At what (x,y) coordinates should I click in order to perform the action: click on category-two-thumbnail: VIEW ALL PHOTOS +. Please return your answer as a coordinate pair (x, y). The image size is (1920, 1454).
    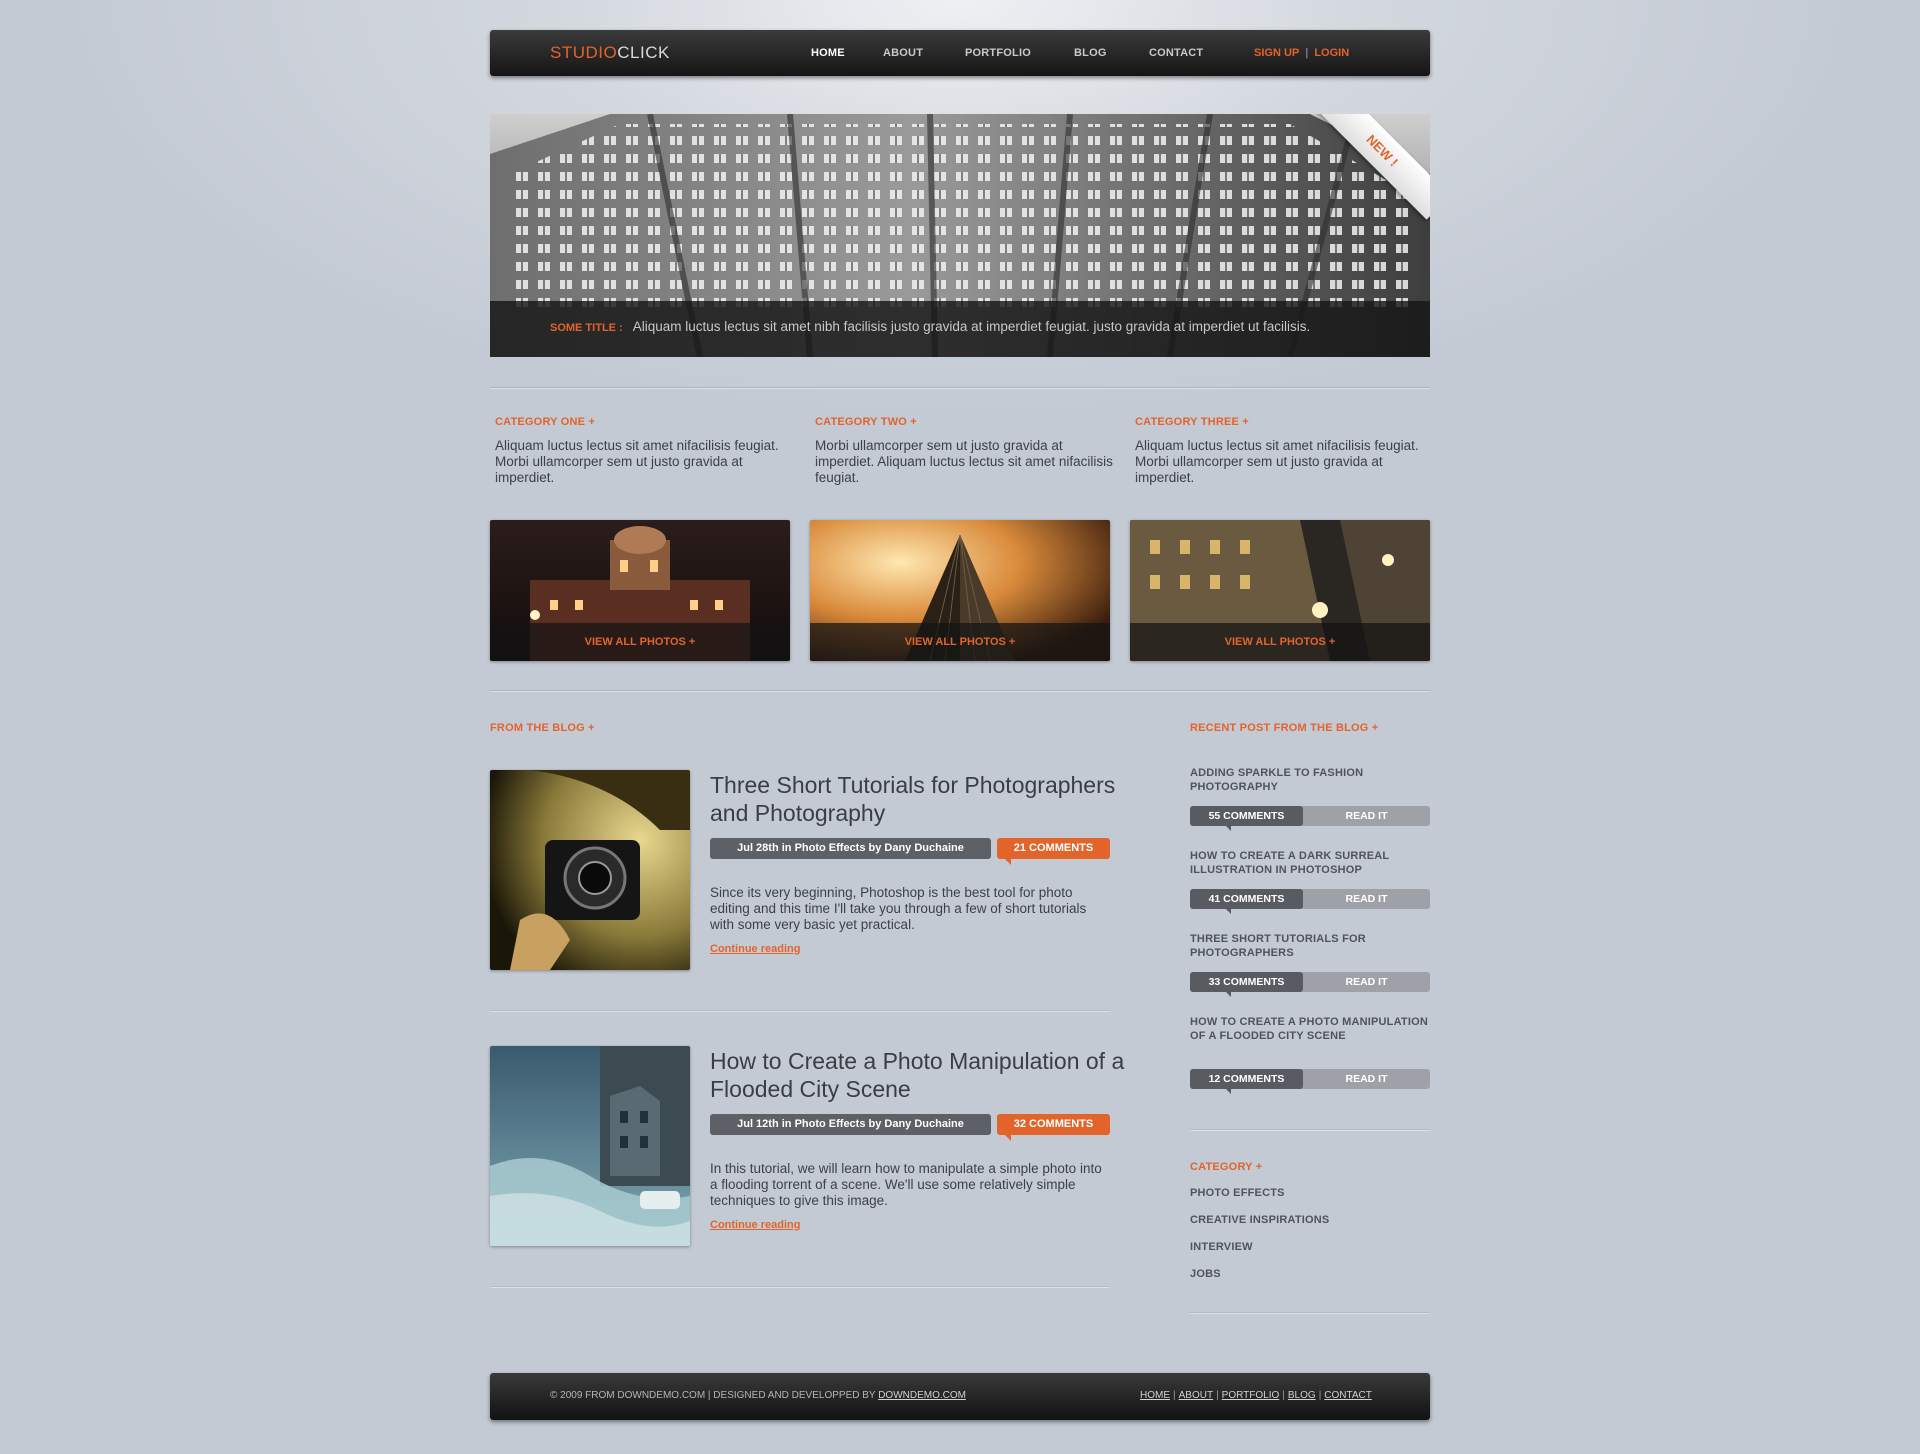
    Looking at the image, I should click on (960, 590).